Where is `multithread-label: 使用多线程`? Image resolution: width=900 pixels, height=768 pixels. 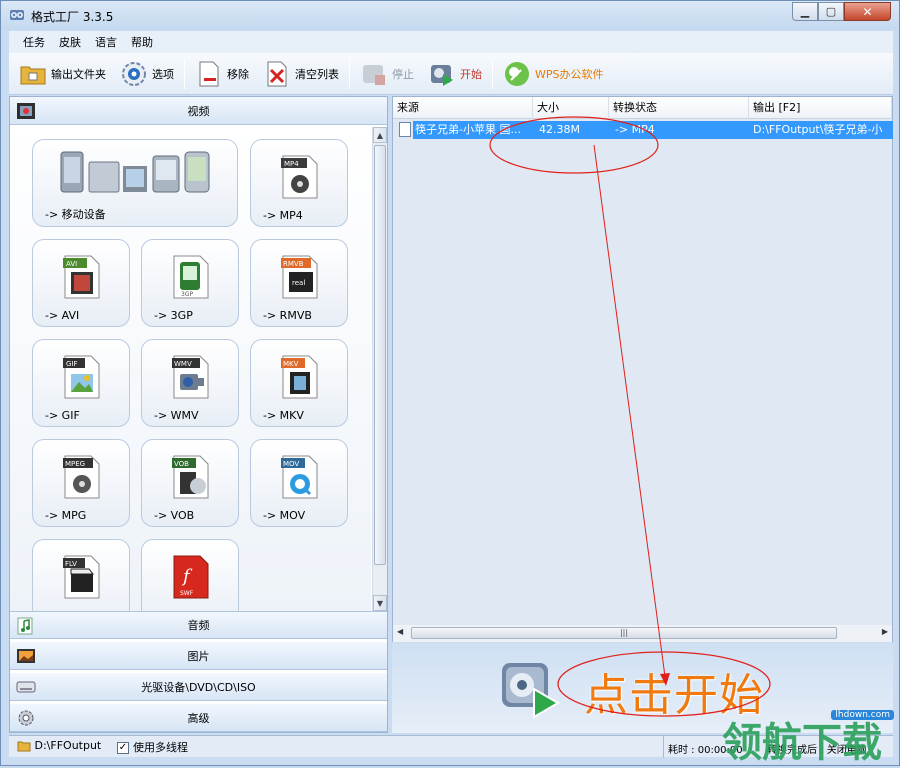
multithread-label: 使用多线程 is located at coordinates (160, 747).